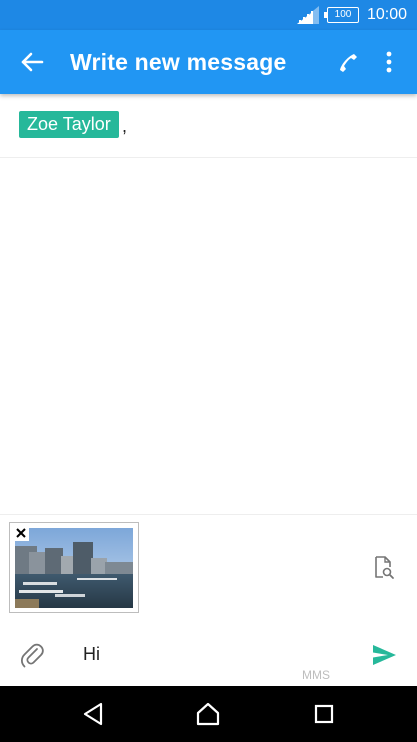 Image resolution: width=417 pixels, height=742 pixels. I want to click on phone-icon, so click(348, 63).